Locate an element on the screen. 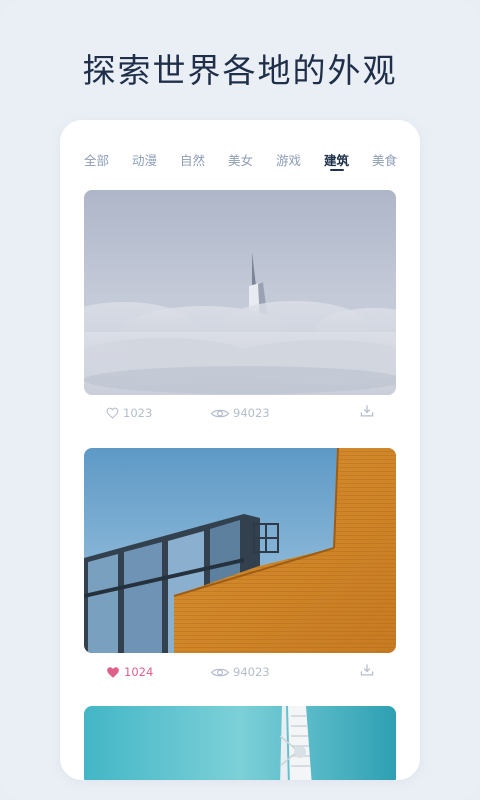  like-count: 1024 is located at coordinates (139, 672).